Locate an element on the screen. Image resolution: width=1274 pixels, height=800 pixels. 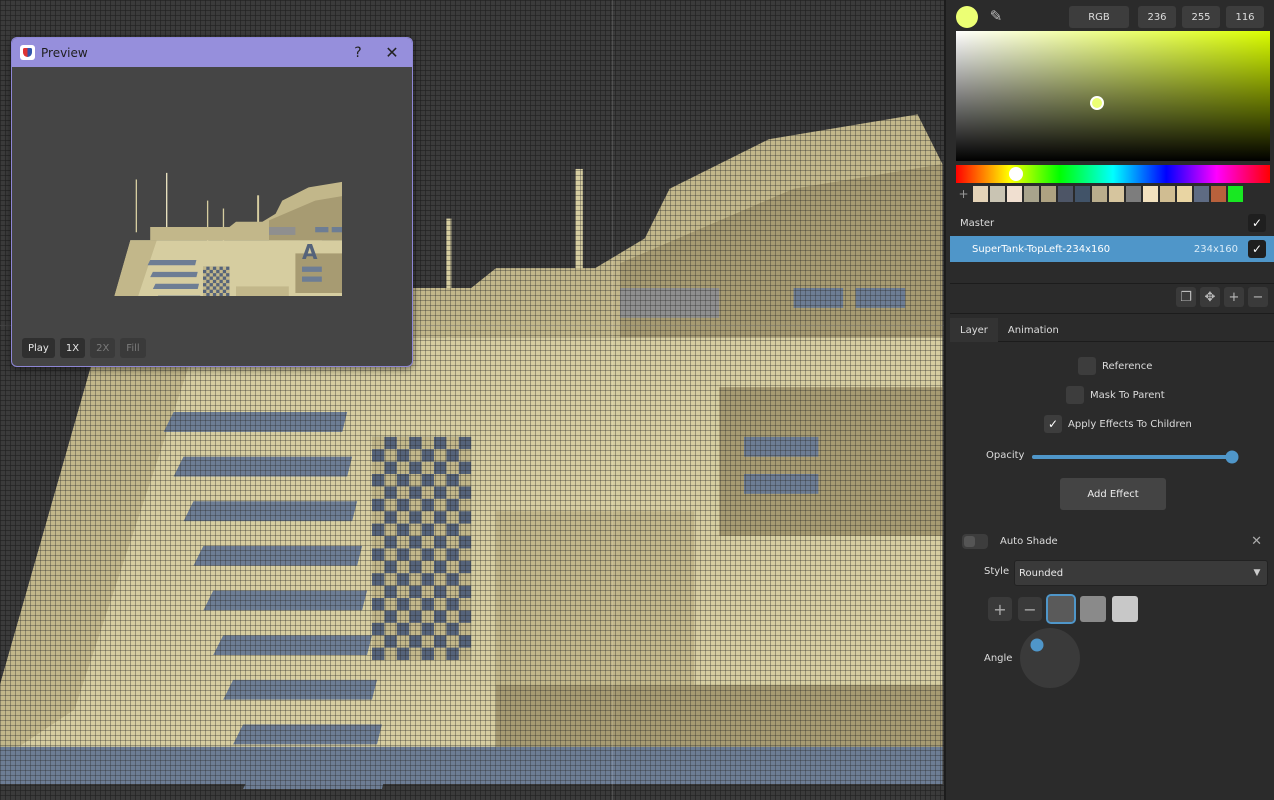
preview-controls: Play 1X 2X Fill is located at coordinates (84, 348).